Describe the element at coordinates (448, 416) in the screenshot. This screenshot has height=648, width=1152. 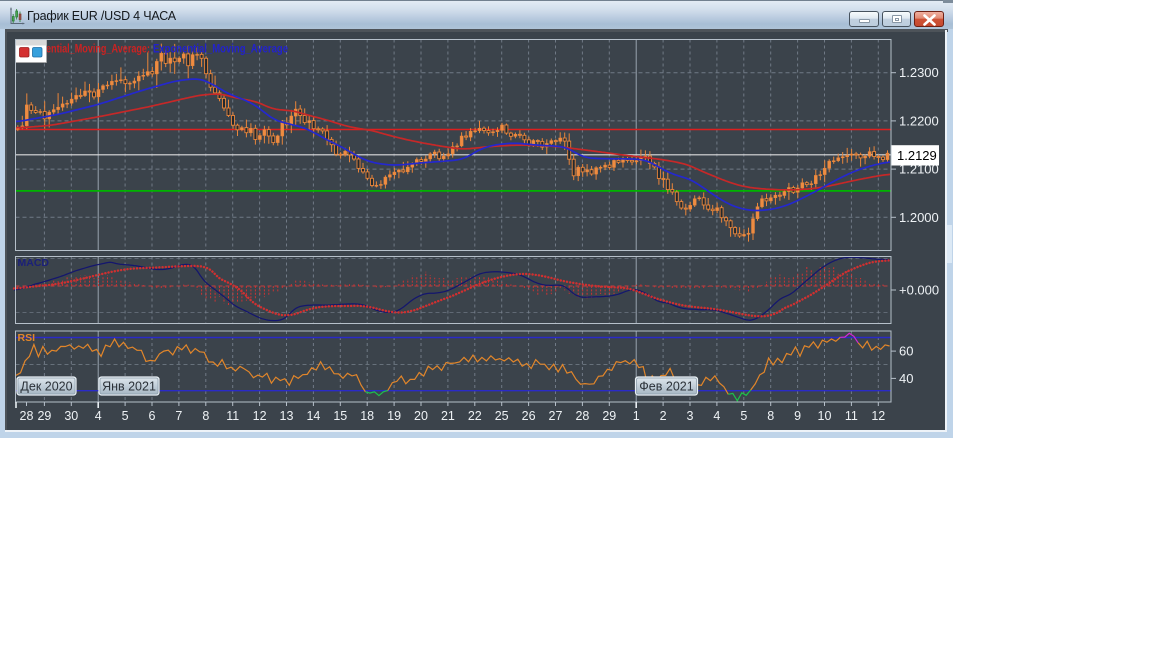
I see `svg-text: 21` at that location.